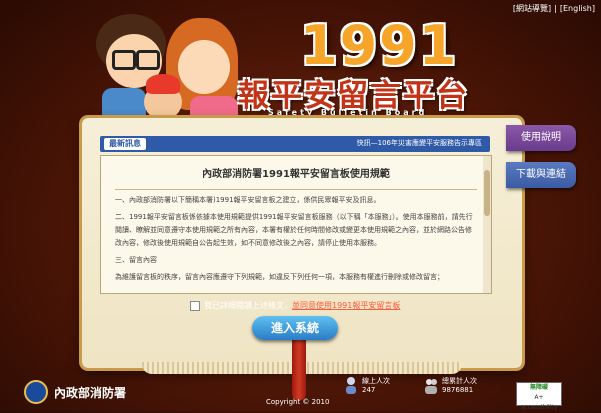 The height and width of the screenshot is (413, 601). What do you see at coordinates (376, 381) in the screenshot?
I see `online-label: 線上人次` at bounding box center [376, 381].